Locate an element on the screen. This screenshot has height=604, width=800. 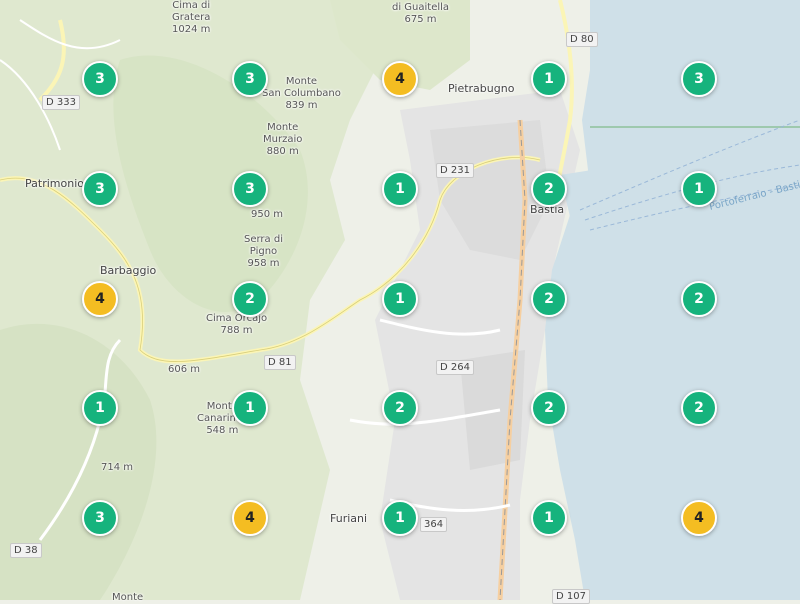
peak-name: Serra di Pigno is located at coordinates (263, 245).